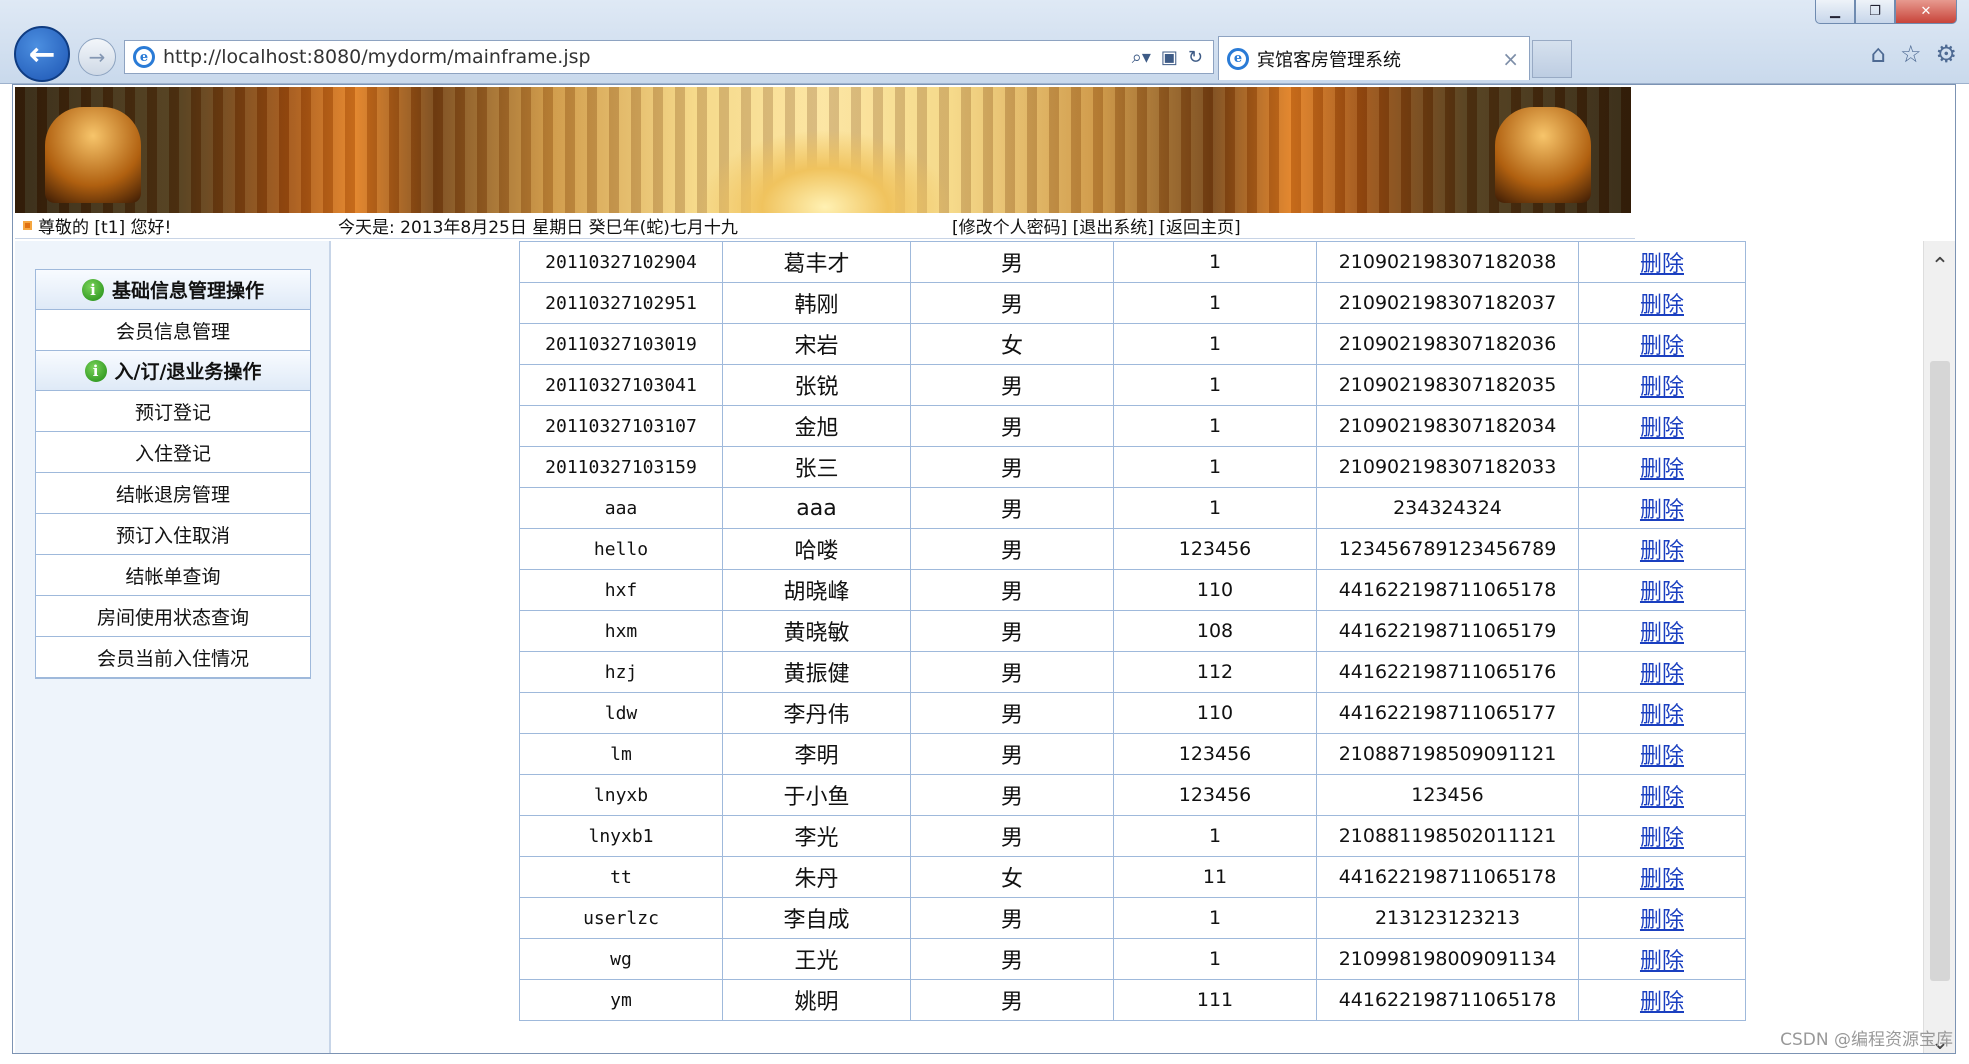 Image resolution: width=1969 pixels, height=1064 pixels. I want to click on table-cell: 210902198307182034, so click(1447, 426).